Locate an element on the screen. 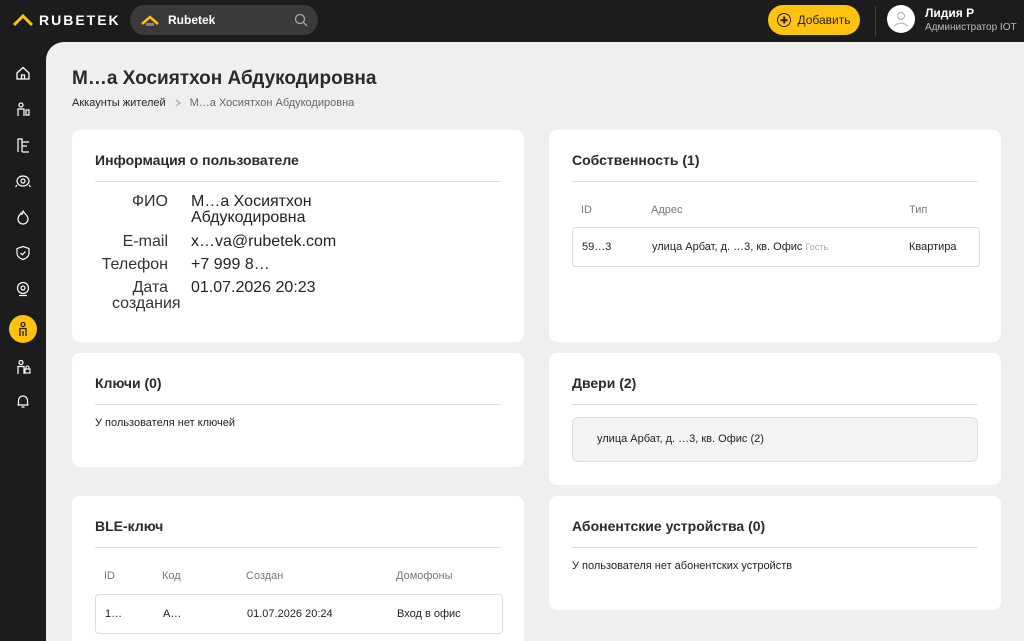  ble-created: 01.07.2026 20:24 is located at coordinates (290, 614).